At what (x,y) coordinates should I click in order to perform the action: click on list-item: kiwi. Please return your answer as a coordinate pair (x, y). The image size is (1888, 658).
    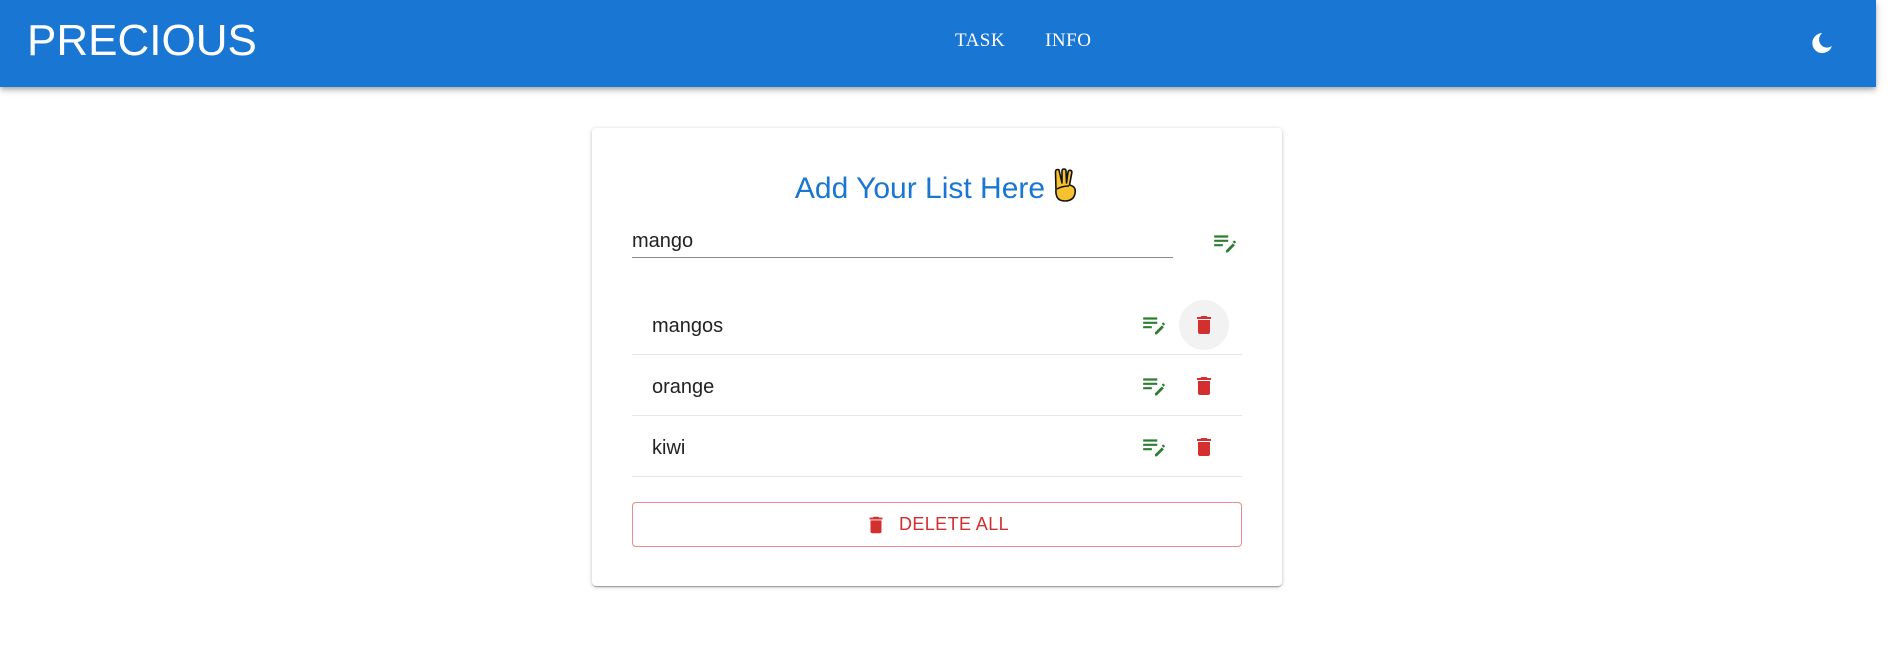
    Looking at the image, I should click on (937, 446).